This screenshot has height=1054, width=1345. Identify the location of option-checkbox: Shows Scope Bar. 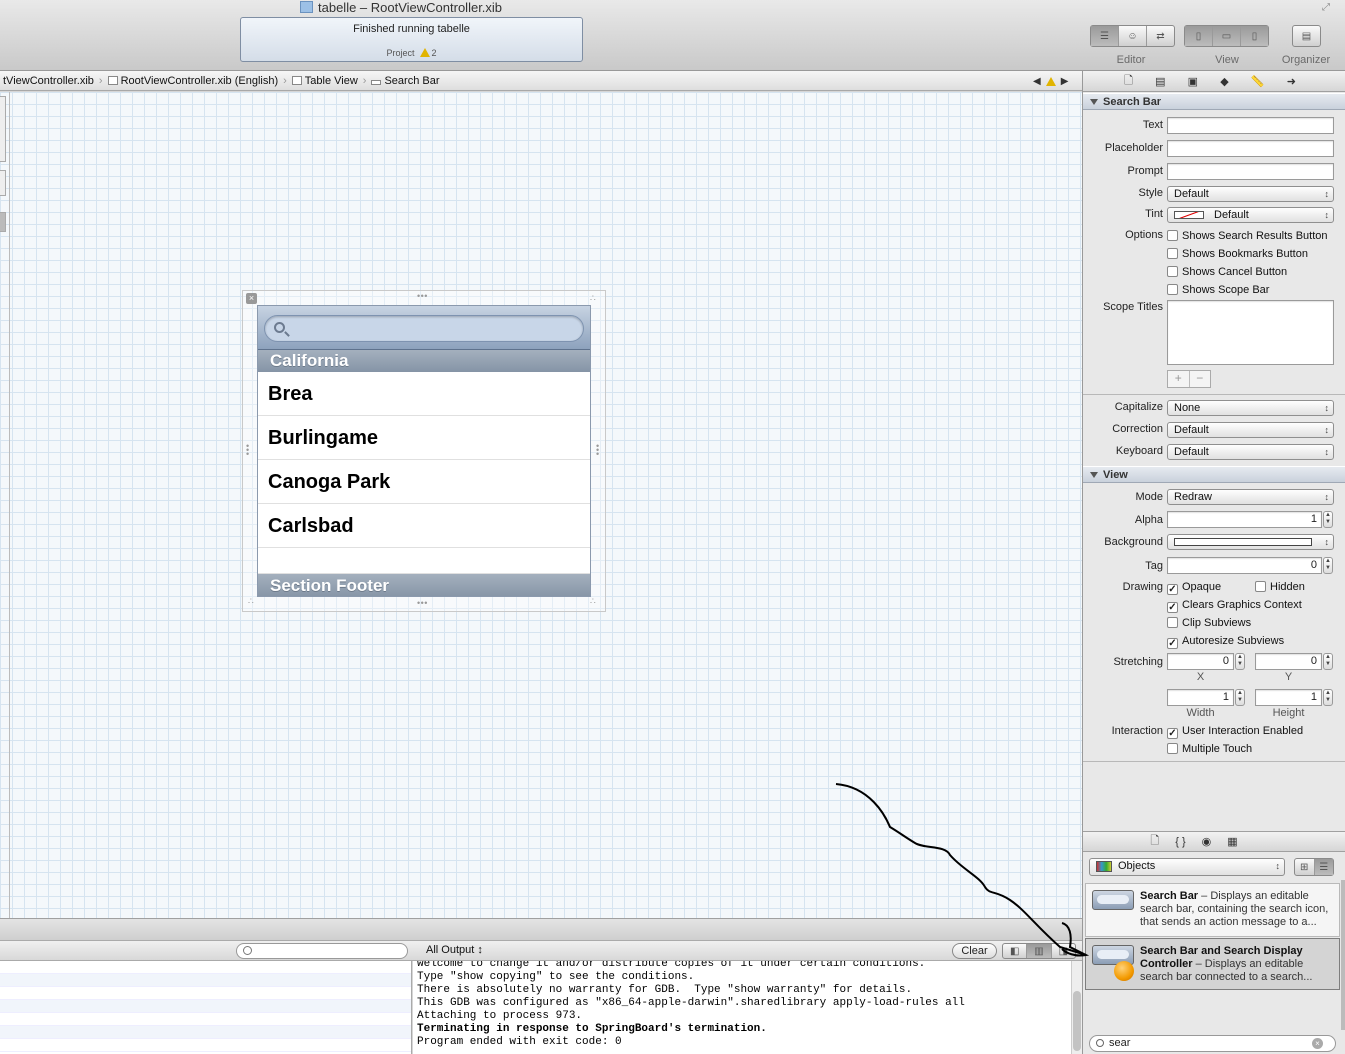
(1218, 290).